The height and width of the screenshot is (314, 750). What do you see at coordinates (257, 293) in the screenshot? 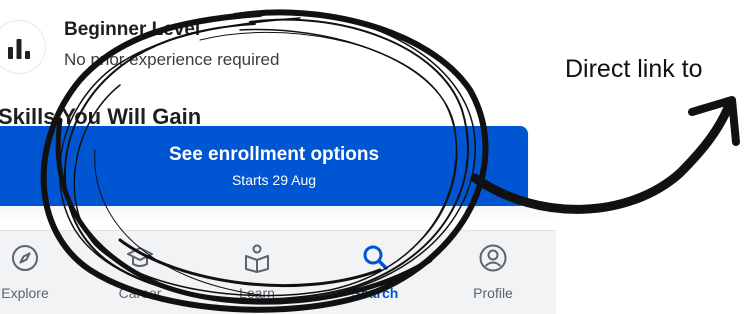
I see `nav-label-learn: Learn` at bounding box center [257, 293].